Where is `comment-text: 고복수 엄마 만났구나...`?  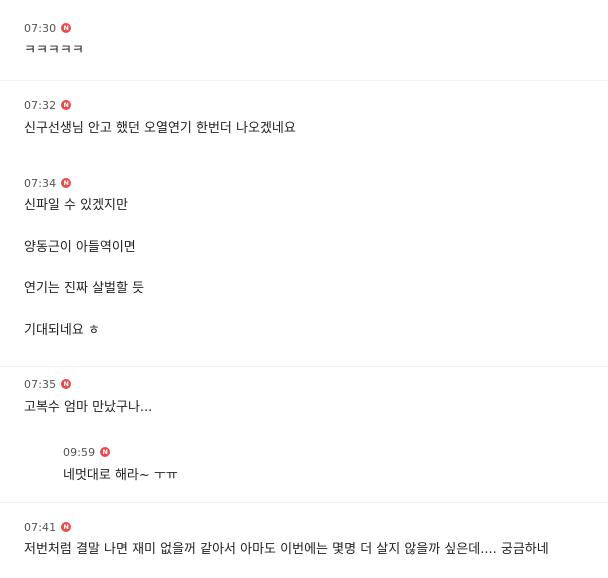
comment-text: 고복수 엄마 만났구나... is located at coordinates (88, 407).